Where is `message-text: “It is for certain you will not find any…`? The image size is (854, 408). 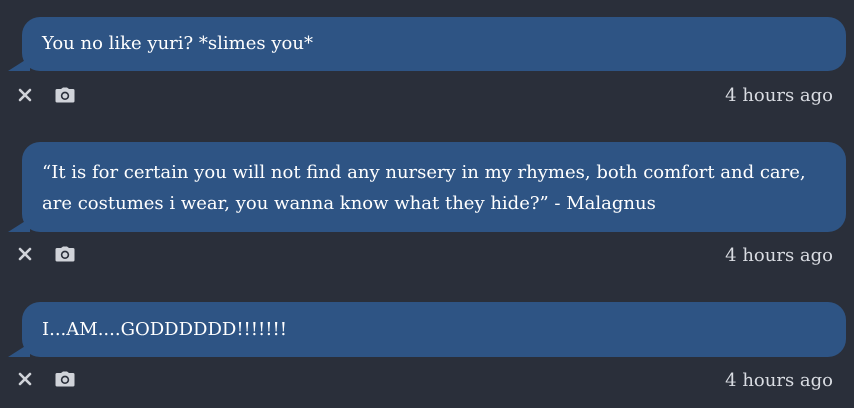
message-text: “It is for certain you will not find any… is located at coordinates (424, 188).